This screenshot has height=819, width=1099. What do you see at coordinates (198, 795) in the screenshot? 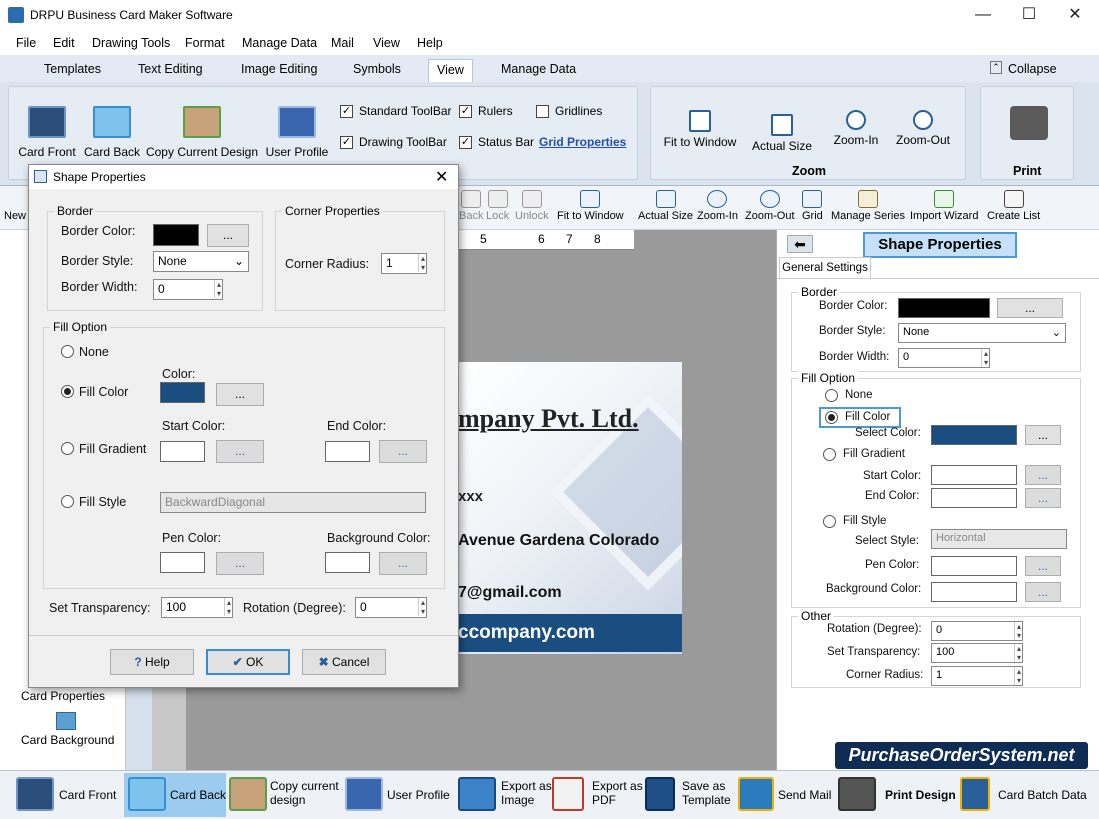
I see `bottom-card-back-button: Card Back` at bounding box center [198, 795].